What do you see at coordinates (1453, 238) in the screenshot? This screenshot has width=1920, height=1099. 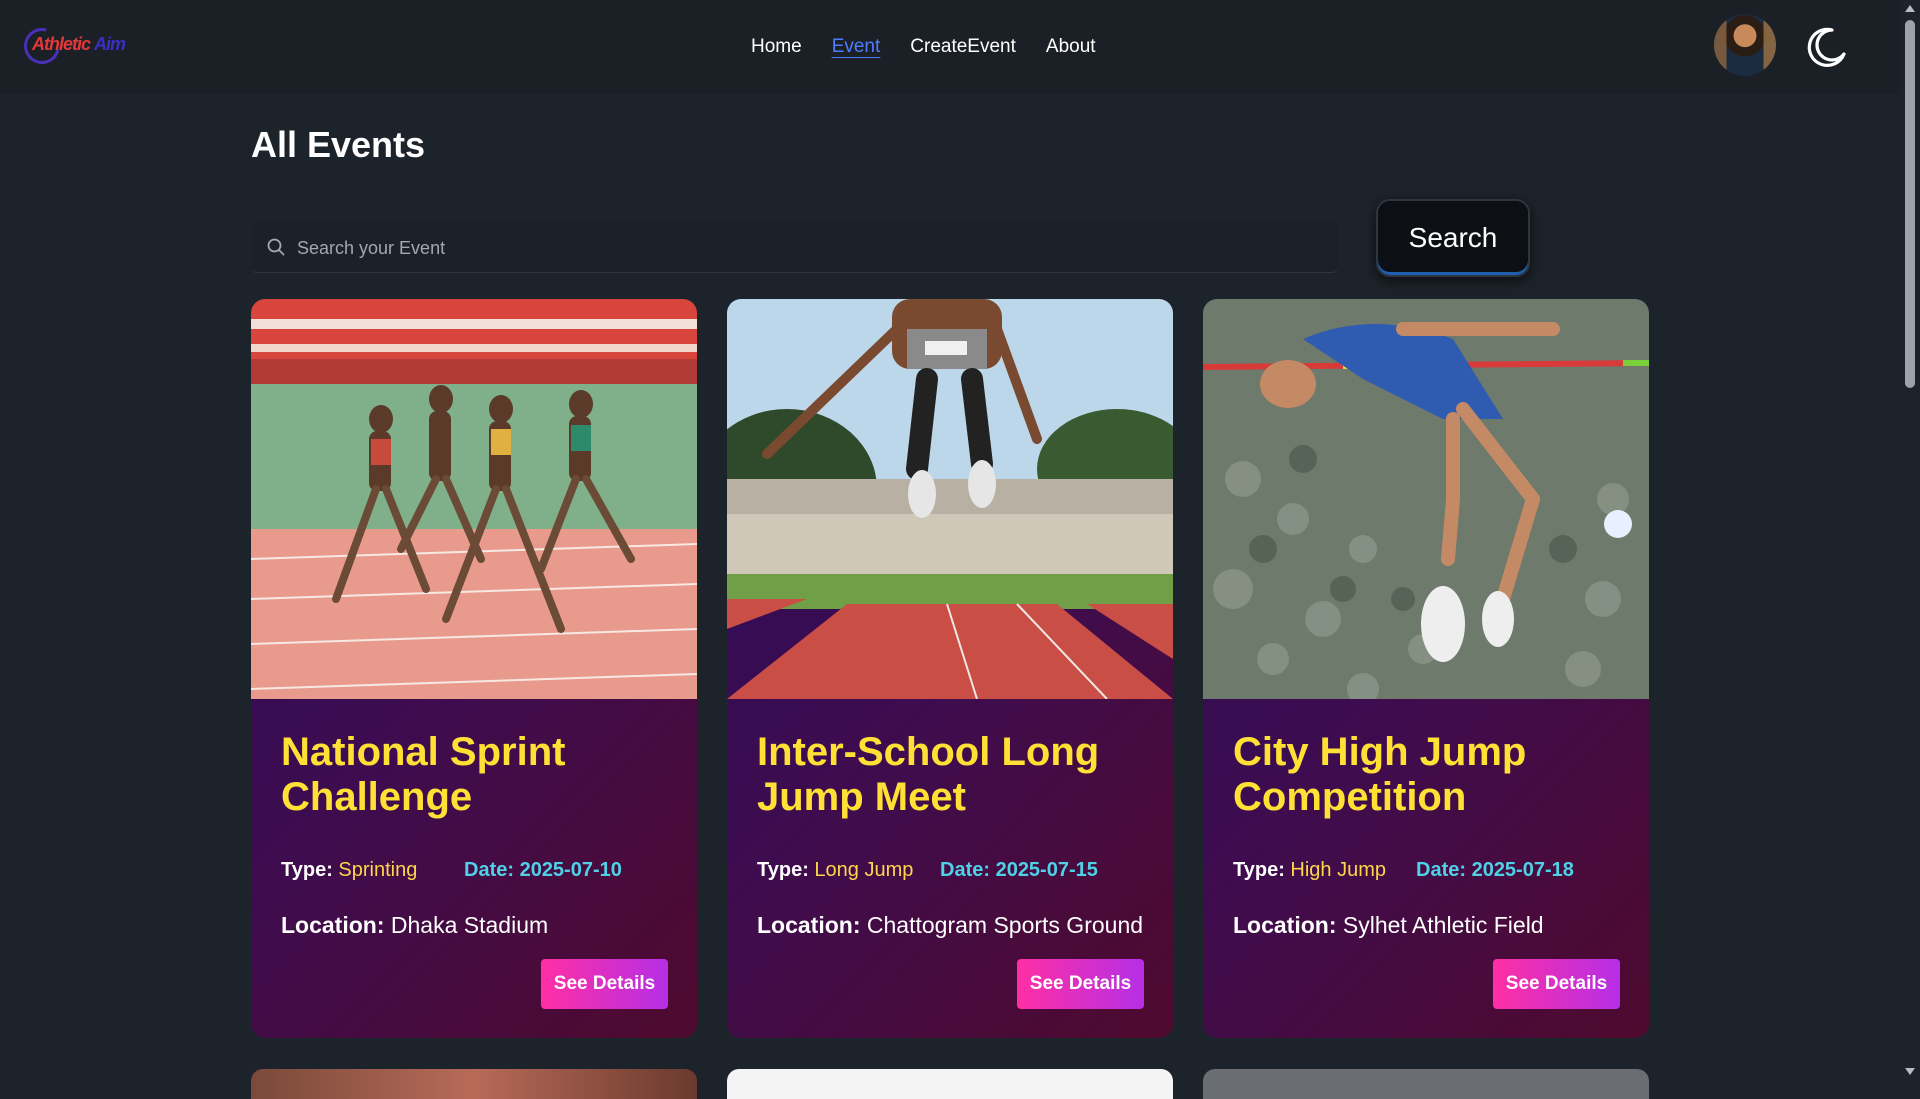 I see `search-button: Search` at bounding box center [1453, 238].